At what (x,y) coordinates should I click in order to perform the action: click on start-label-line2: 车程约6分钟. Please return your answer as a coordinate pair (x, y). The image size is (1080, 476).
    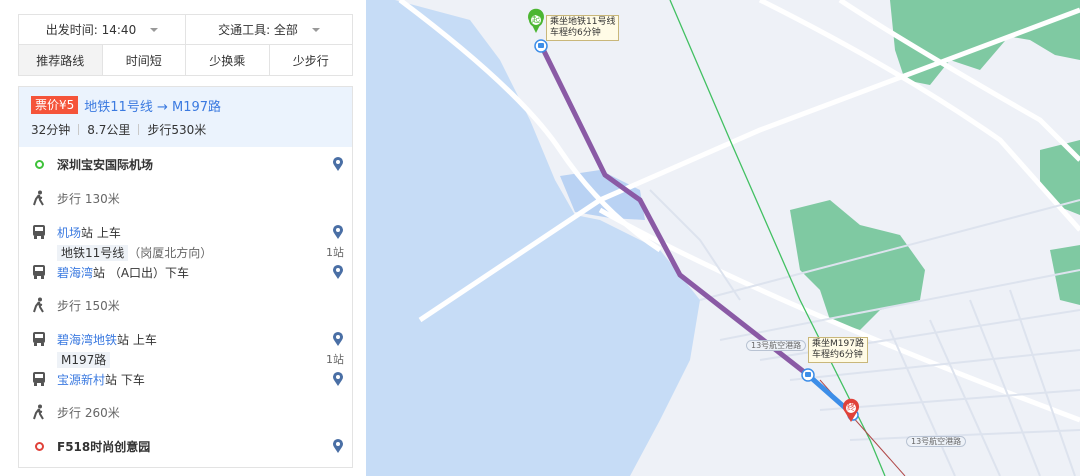
    Looking at the image, I should click on (575, 33).